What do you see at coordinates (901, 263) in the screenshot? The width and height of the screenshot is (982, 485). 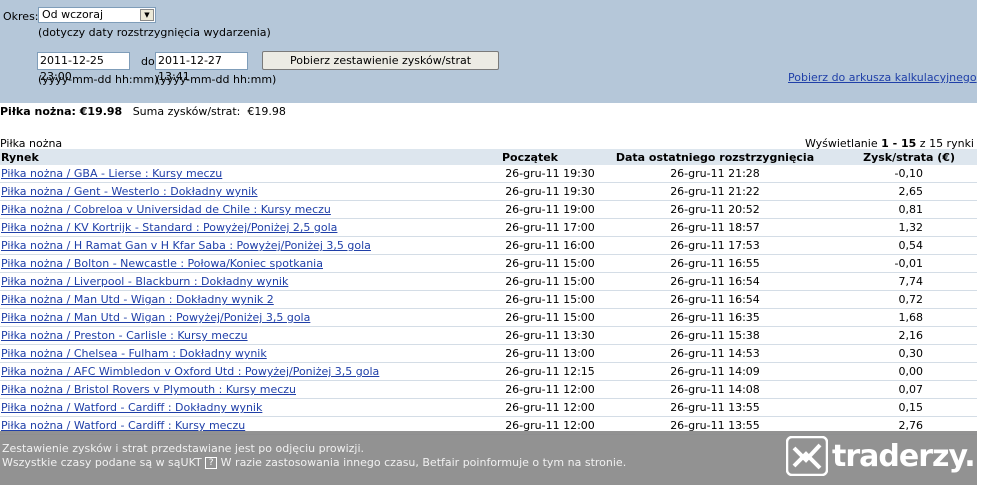 I see `profit-loss-cell: -0,01` at bounding box center [901, 263].